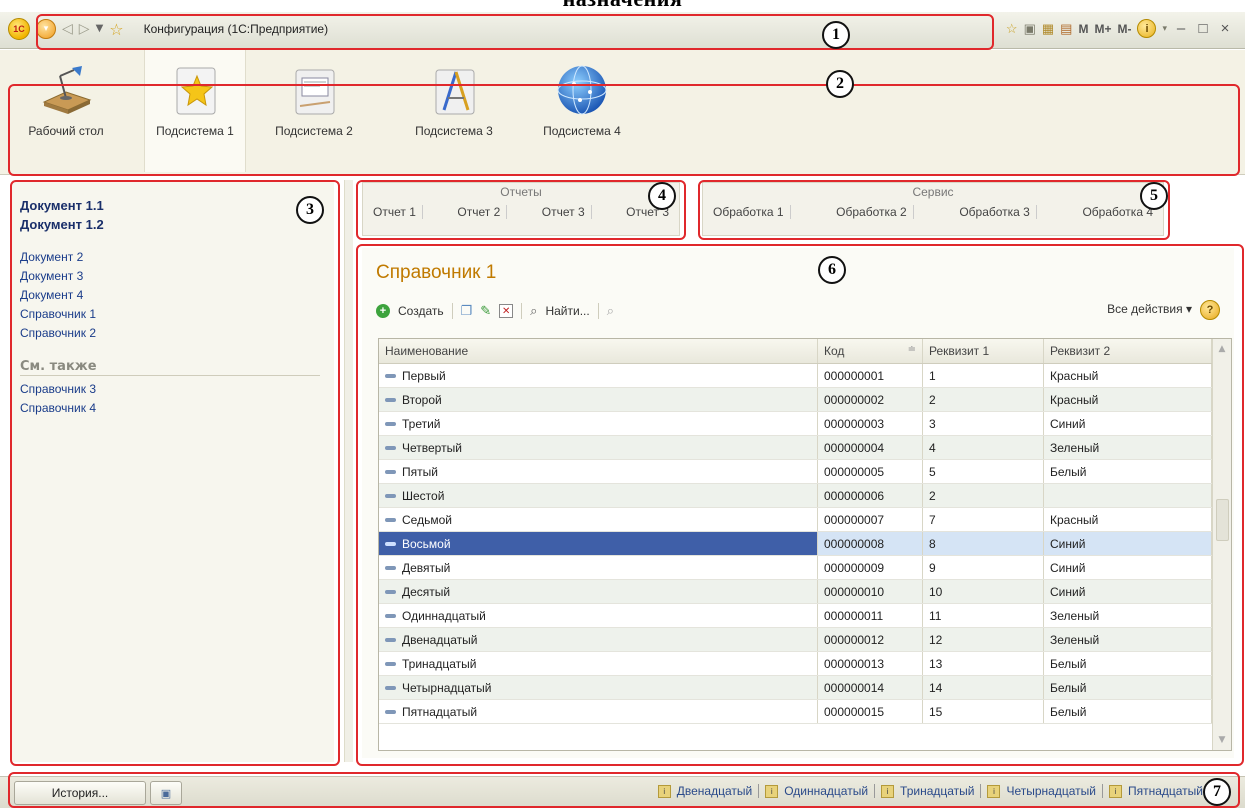 The height and width of the screenshot is (808, 1245). What do you see at coordinates (1222, 349) in the screenshot?
I see `scroll-up-icon: ▲` at bounding box center [1222, 349].